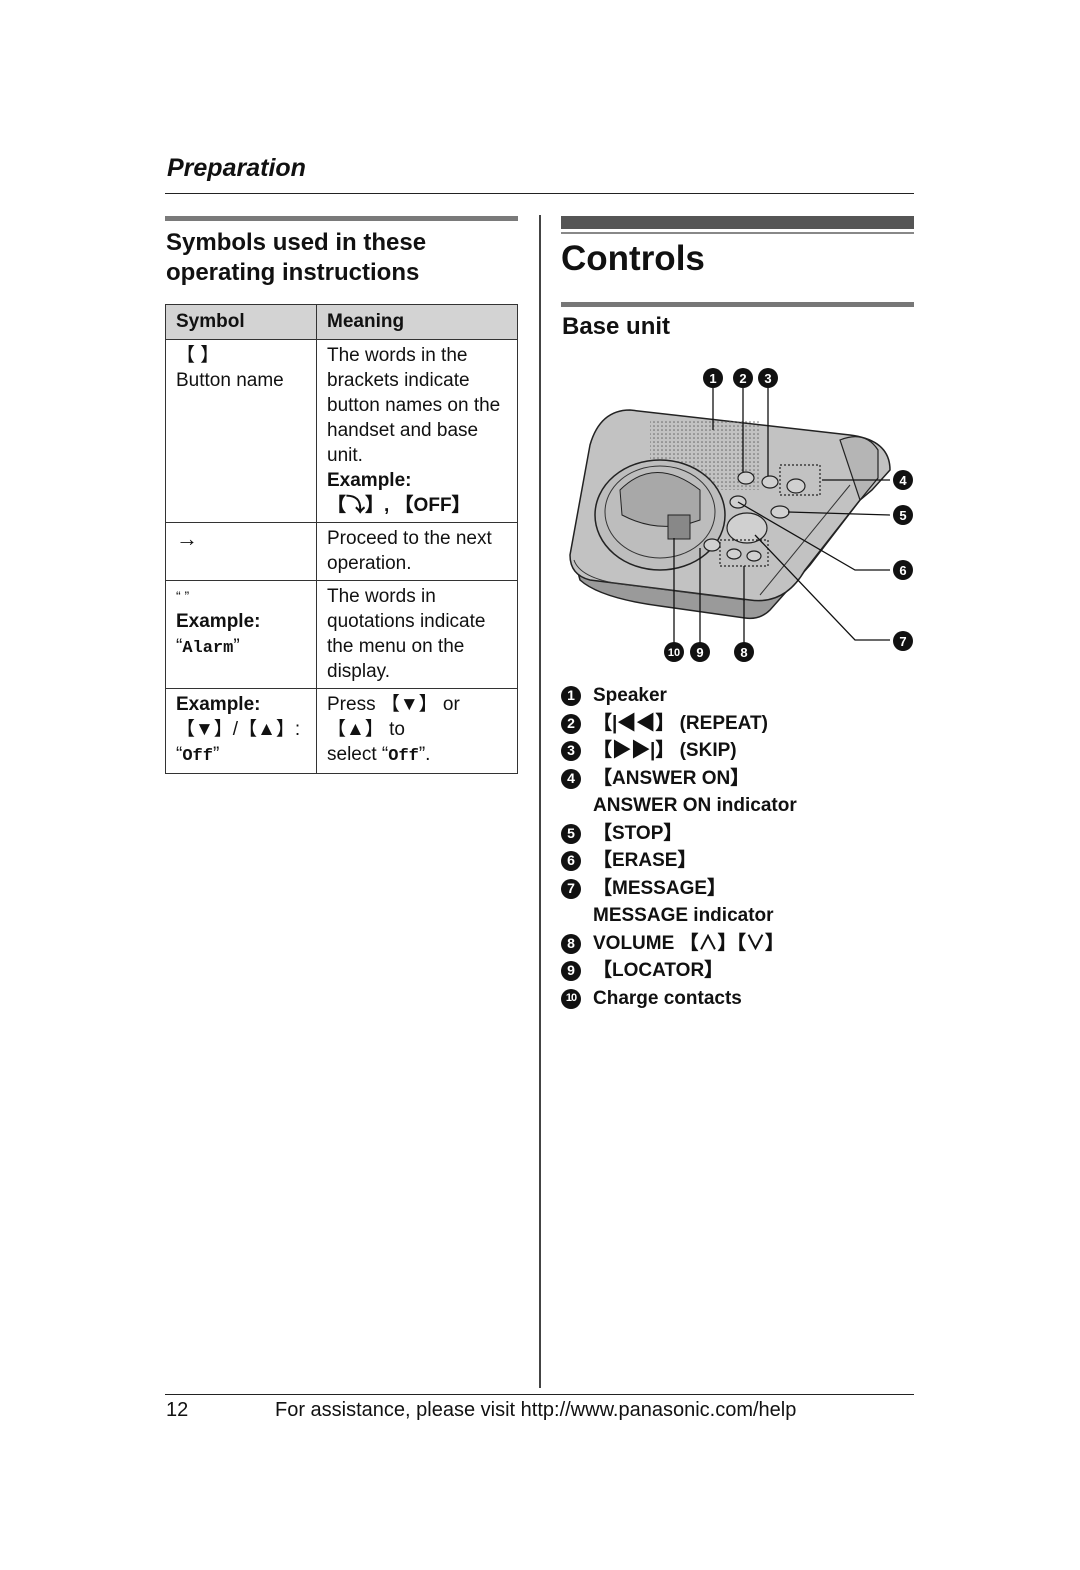 The width and height of the screenshot is (1080, 1570). I want to click on meaning-line: button names on the, so click(414, 405).